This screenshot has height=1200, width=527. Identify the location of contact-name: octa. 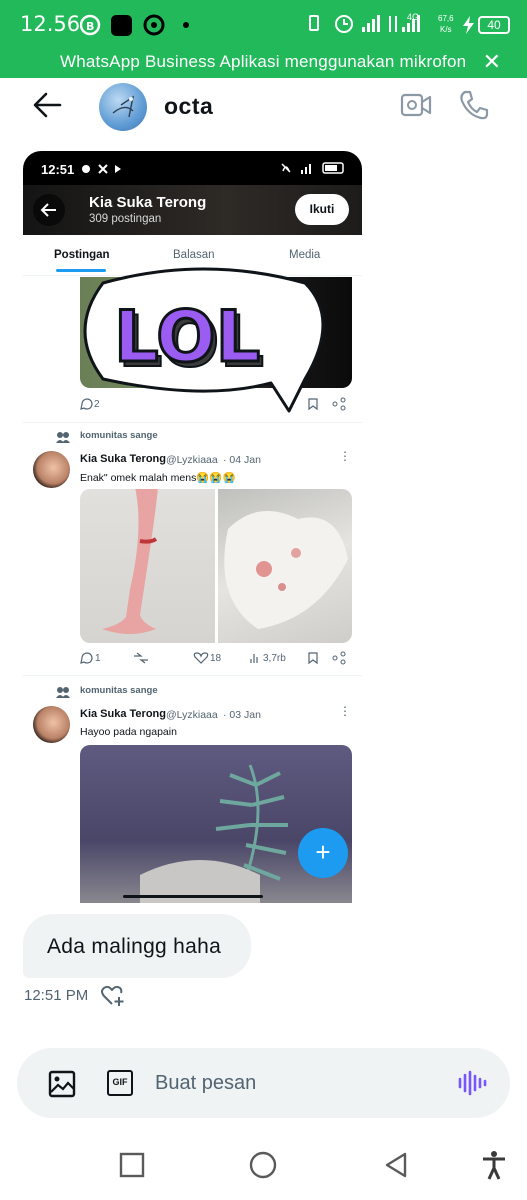
(188, 106).